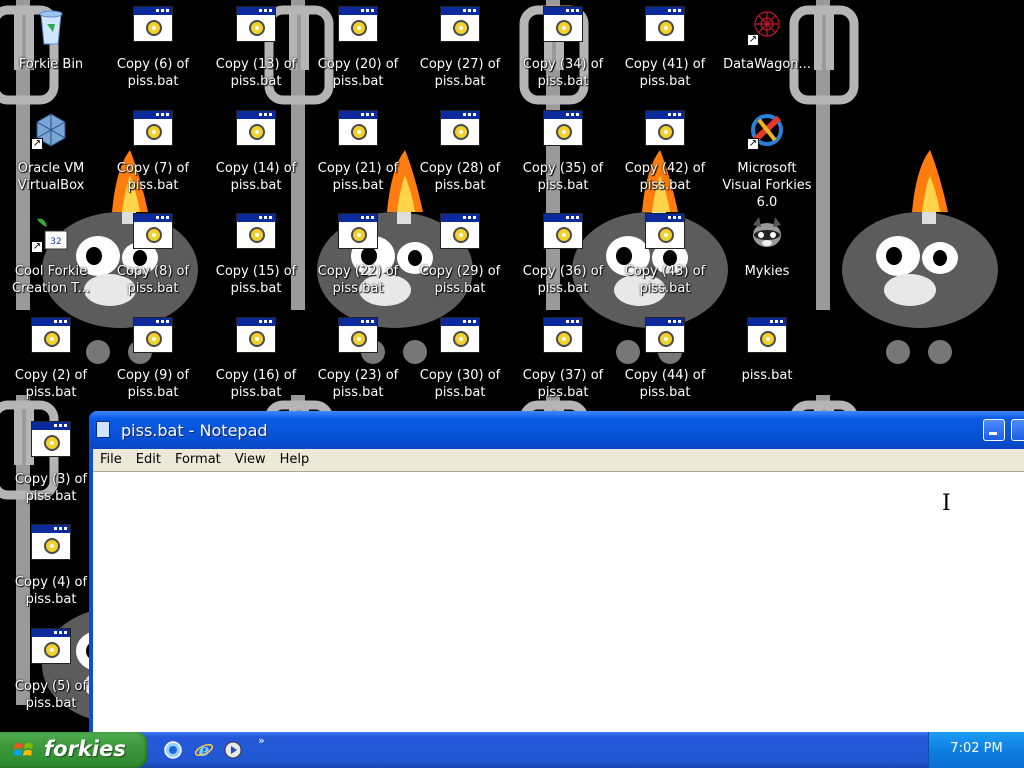 The image size is (1024, 768). I want to click on desktop-icon-copy-42-of-piss-bat: Copy (42) of piss.bat, so click(665, 158).